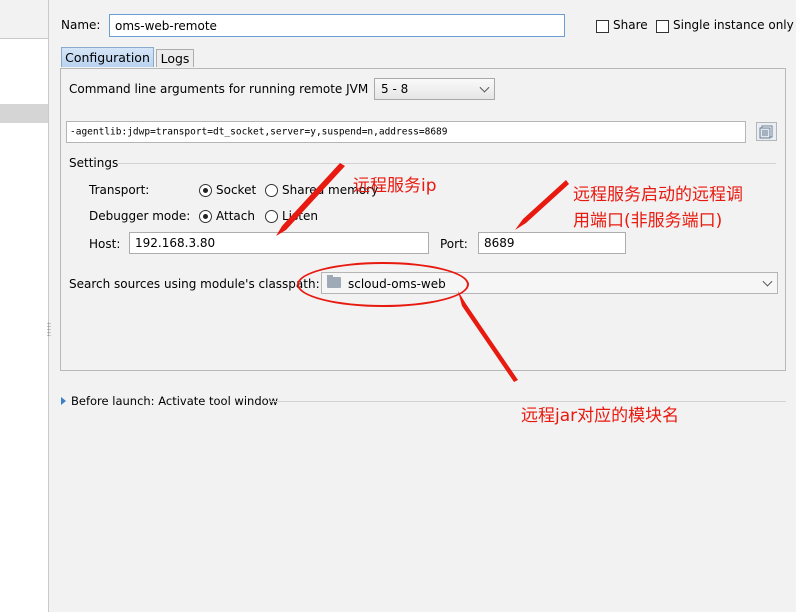 The width and height of the screenshot is (796, 612). Describe the element at coordinates (600, 416) in the screenshot. I see `annotation-module-name: 远程jar对应的模块名` at that location.